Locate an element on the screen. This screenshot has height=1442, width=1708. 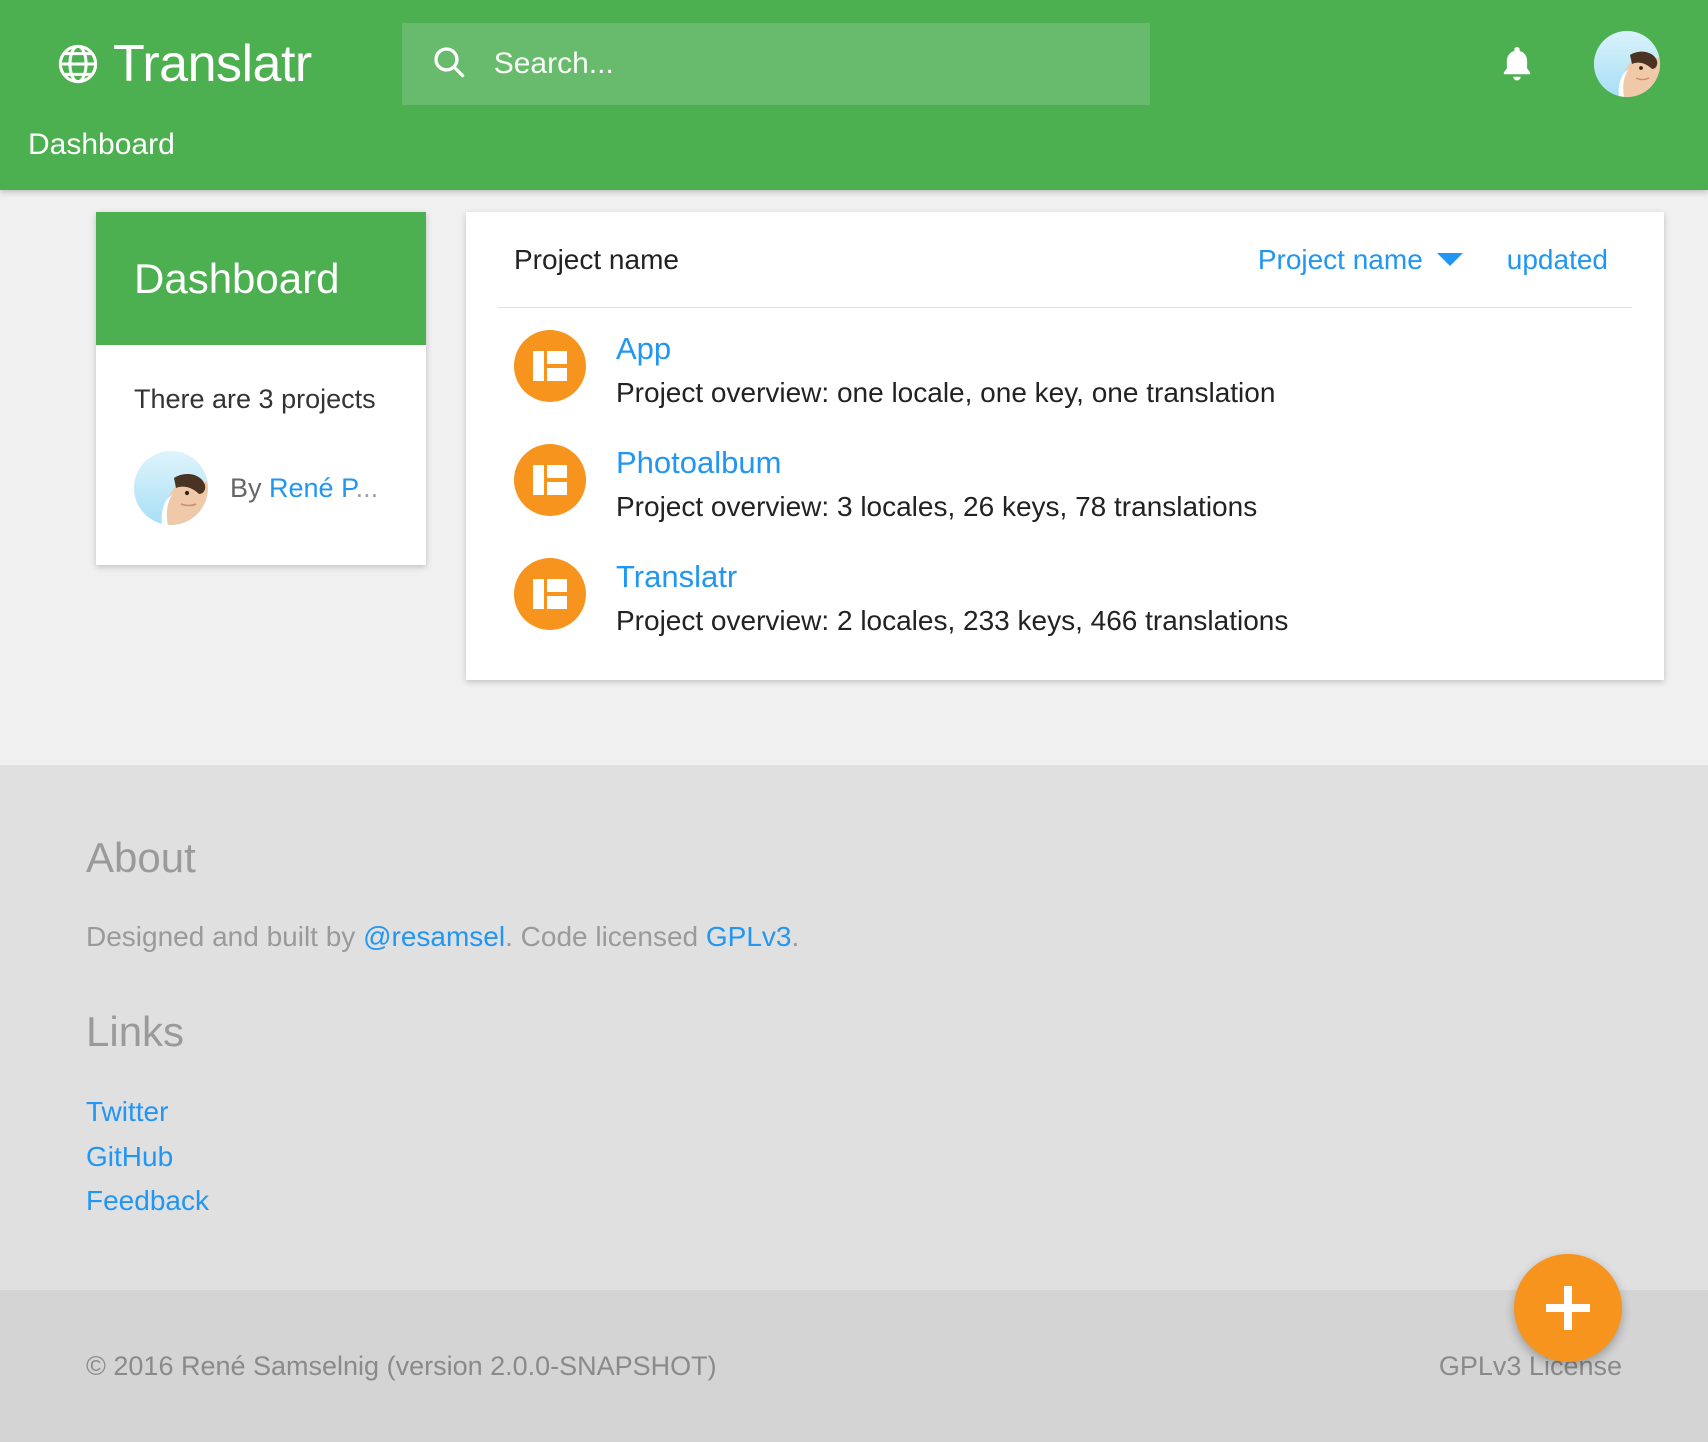
project-link: Translatr is located at coordinates (952, 577).